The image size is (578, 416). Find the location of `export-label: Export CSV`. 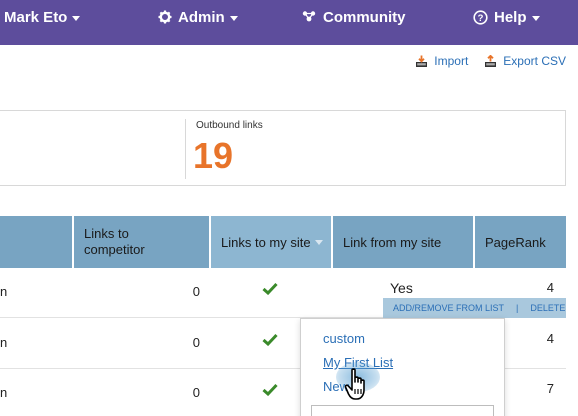

export-label: Export CSV is located at coordinates (534, 61).